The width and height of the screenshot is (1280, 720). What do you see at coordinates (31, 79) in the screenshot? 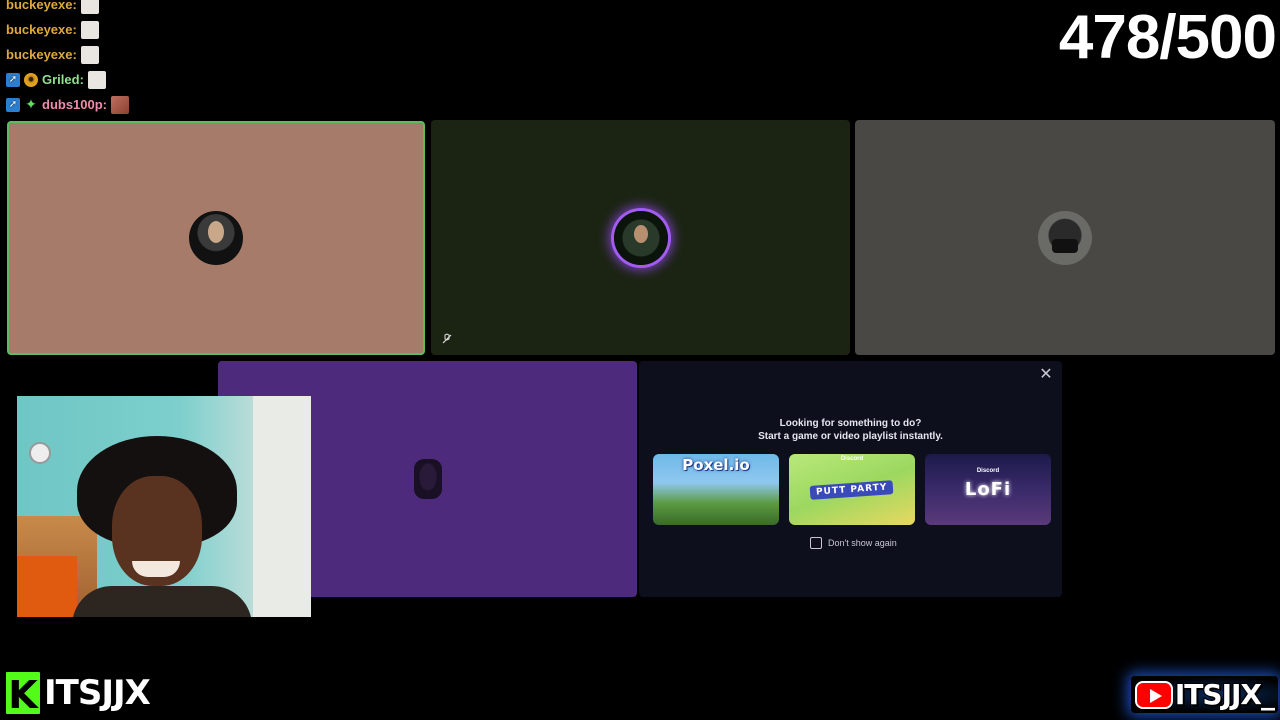
I see `coin-badge-icon: ●` at bounding box center [31, 79].